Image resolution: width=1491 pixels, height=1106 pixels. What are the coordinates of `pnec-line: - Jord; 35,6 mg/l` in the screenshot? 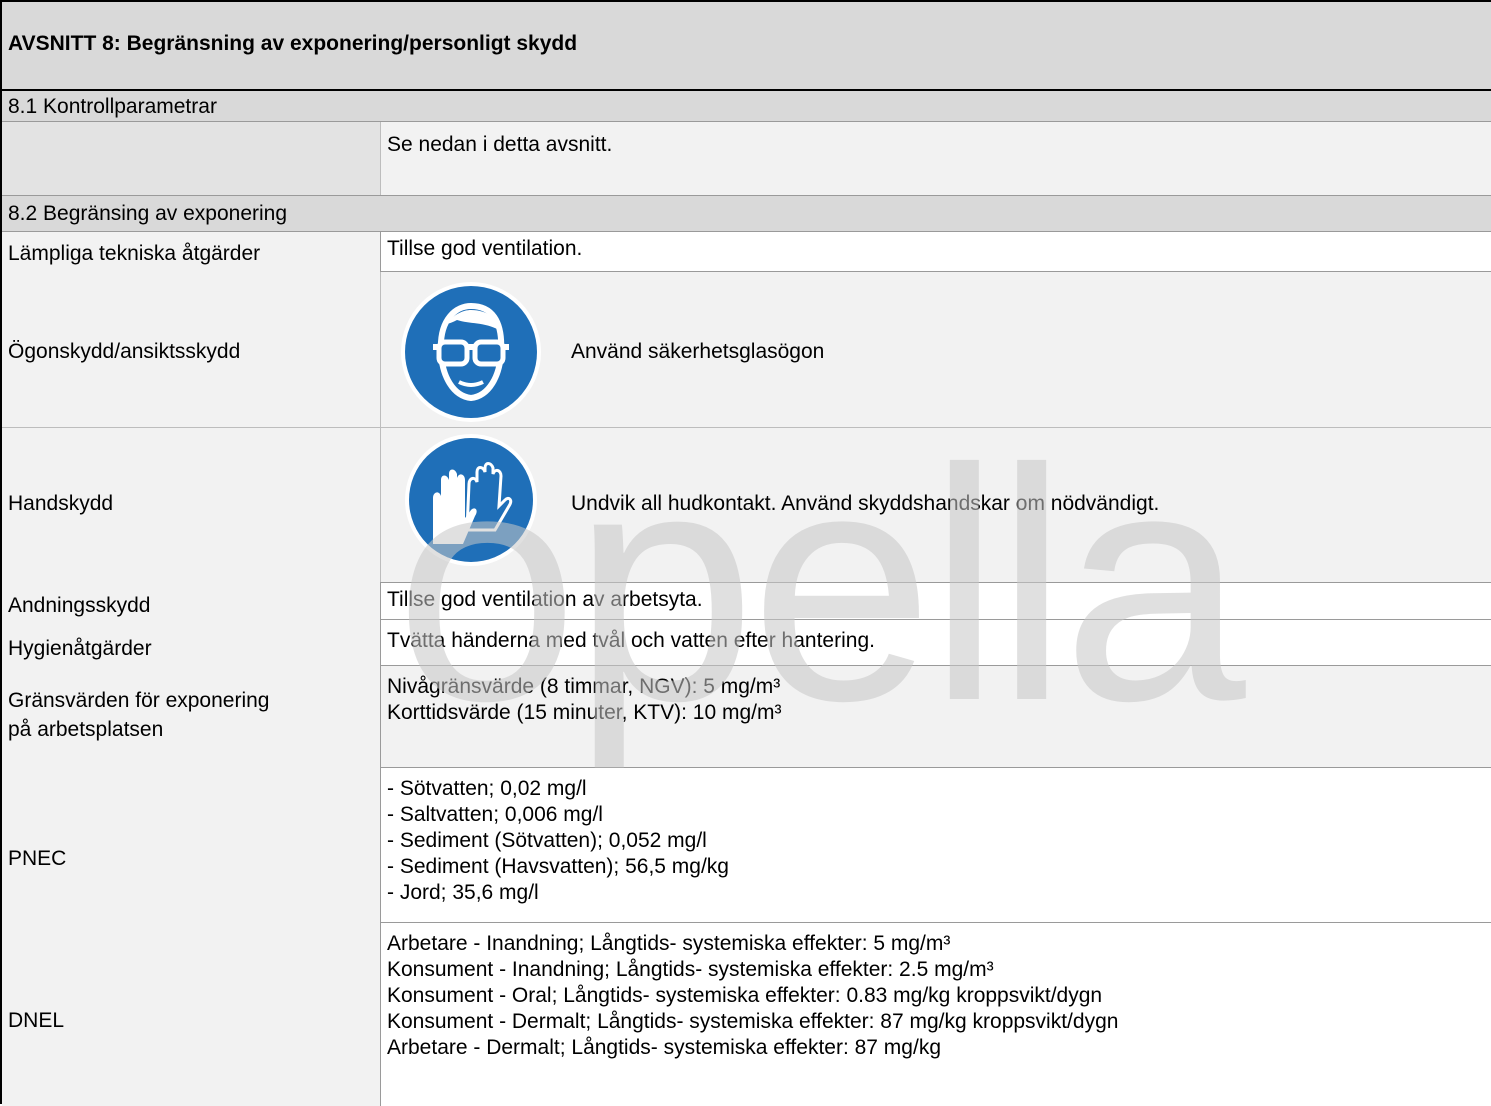 It's located at (463, 892).